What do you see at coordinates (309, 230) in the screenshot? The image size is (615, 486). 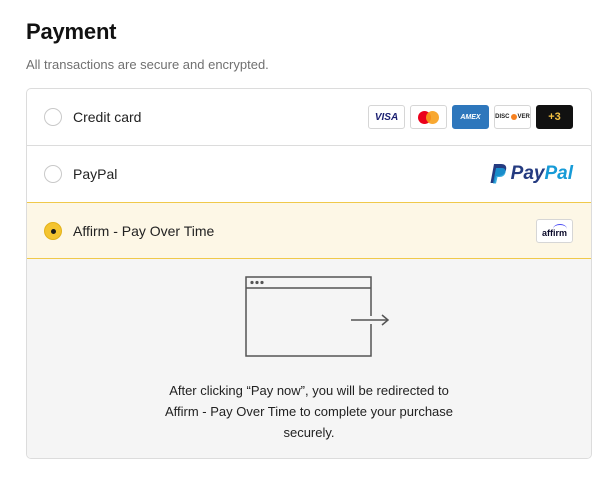 I see `payment-option-affirm: Affirm - Pay Over Time affirm` at bounding box center [309, 230].